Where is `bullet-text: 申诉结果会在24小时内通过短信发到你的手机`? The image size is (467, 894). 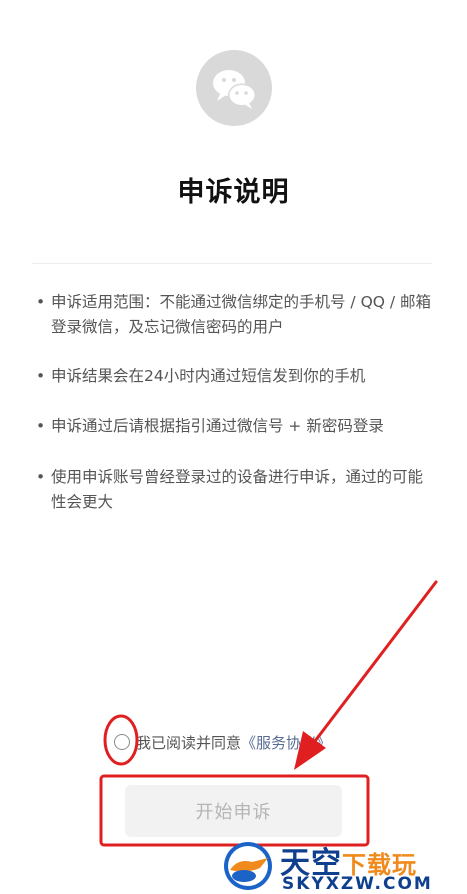
bullet-text: 申诉结果会在24小时内通过短信发到你的手机 is located at coordinates (208, 376).